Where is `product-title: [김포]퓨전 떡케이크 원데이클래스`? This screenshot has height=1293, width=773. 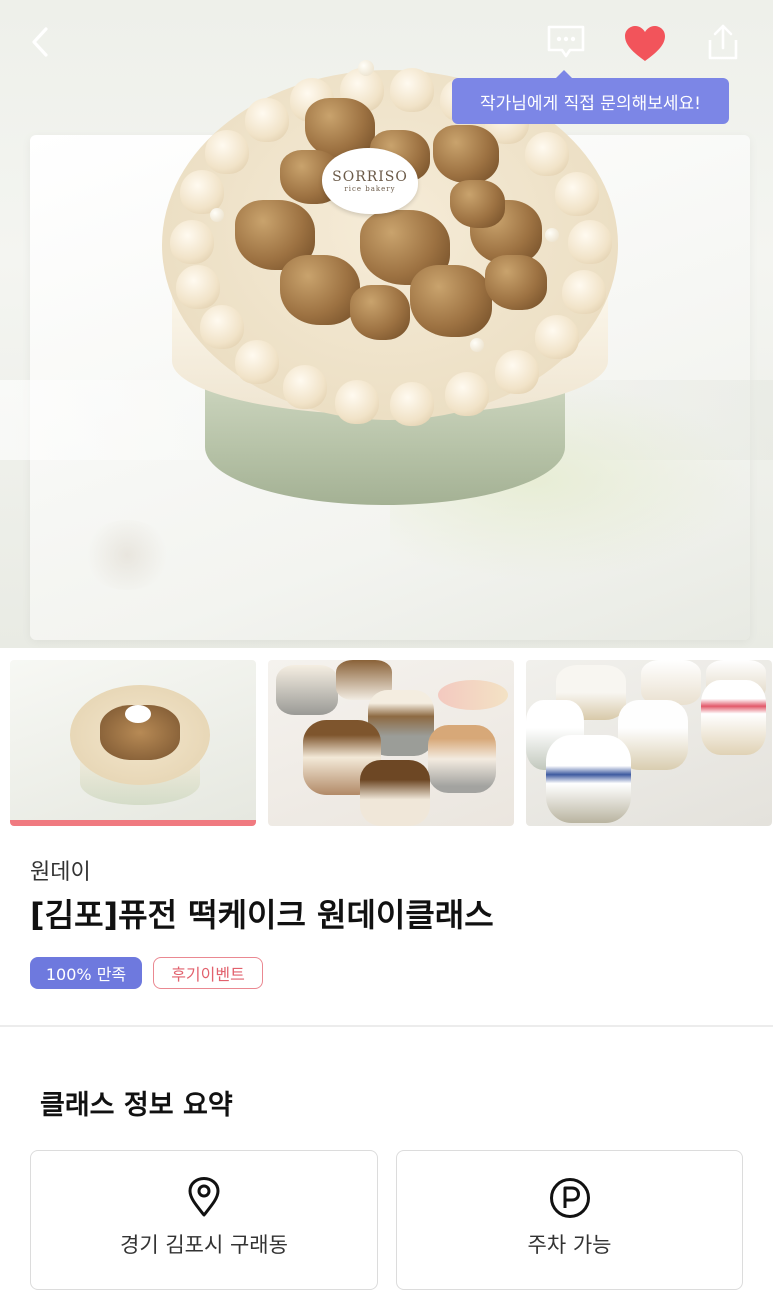
product-title: [김포]퓨전 떡케이크 원데이클래스 is located at coordinates (262, 915).